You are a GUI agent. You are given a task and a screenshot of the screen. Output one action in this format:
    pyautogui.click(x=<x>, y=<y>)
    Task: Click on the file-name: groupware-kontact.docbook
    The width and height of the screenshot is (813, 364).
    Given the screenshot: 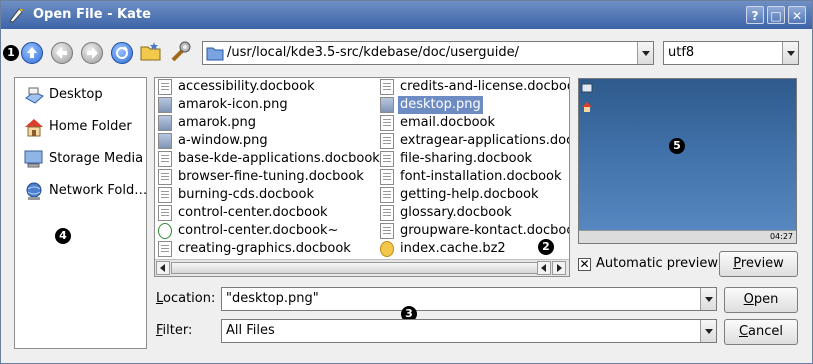 What is the action you would take?
    pyautogui.click(x=485, y=230)
    